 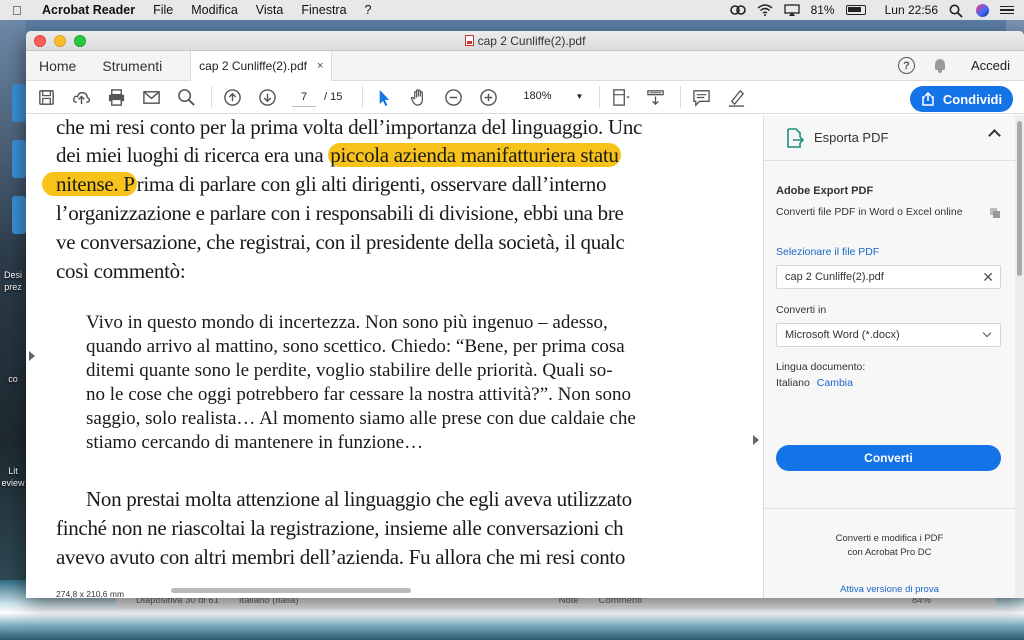 What do you see at coordinates (270, 10) in the screenshot?
I see `menu-view: Vista` at bounding box center [270, 10].